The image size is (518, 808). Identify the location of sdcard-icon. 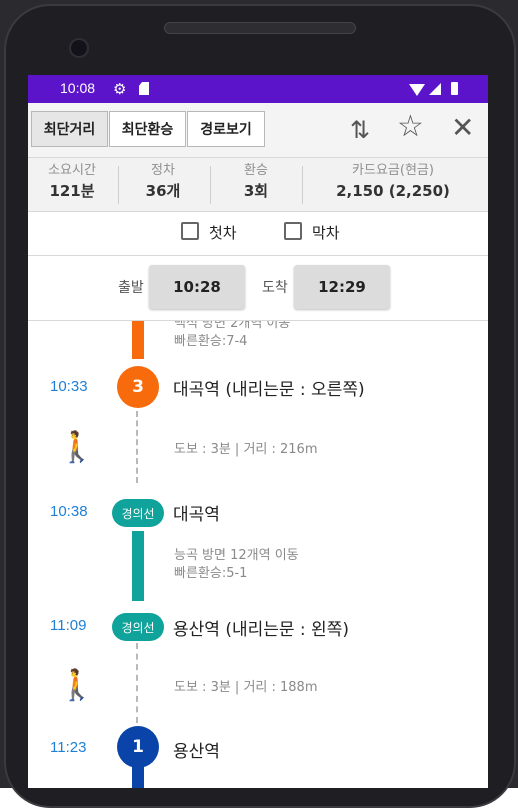
(144, 88).